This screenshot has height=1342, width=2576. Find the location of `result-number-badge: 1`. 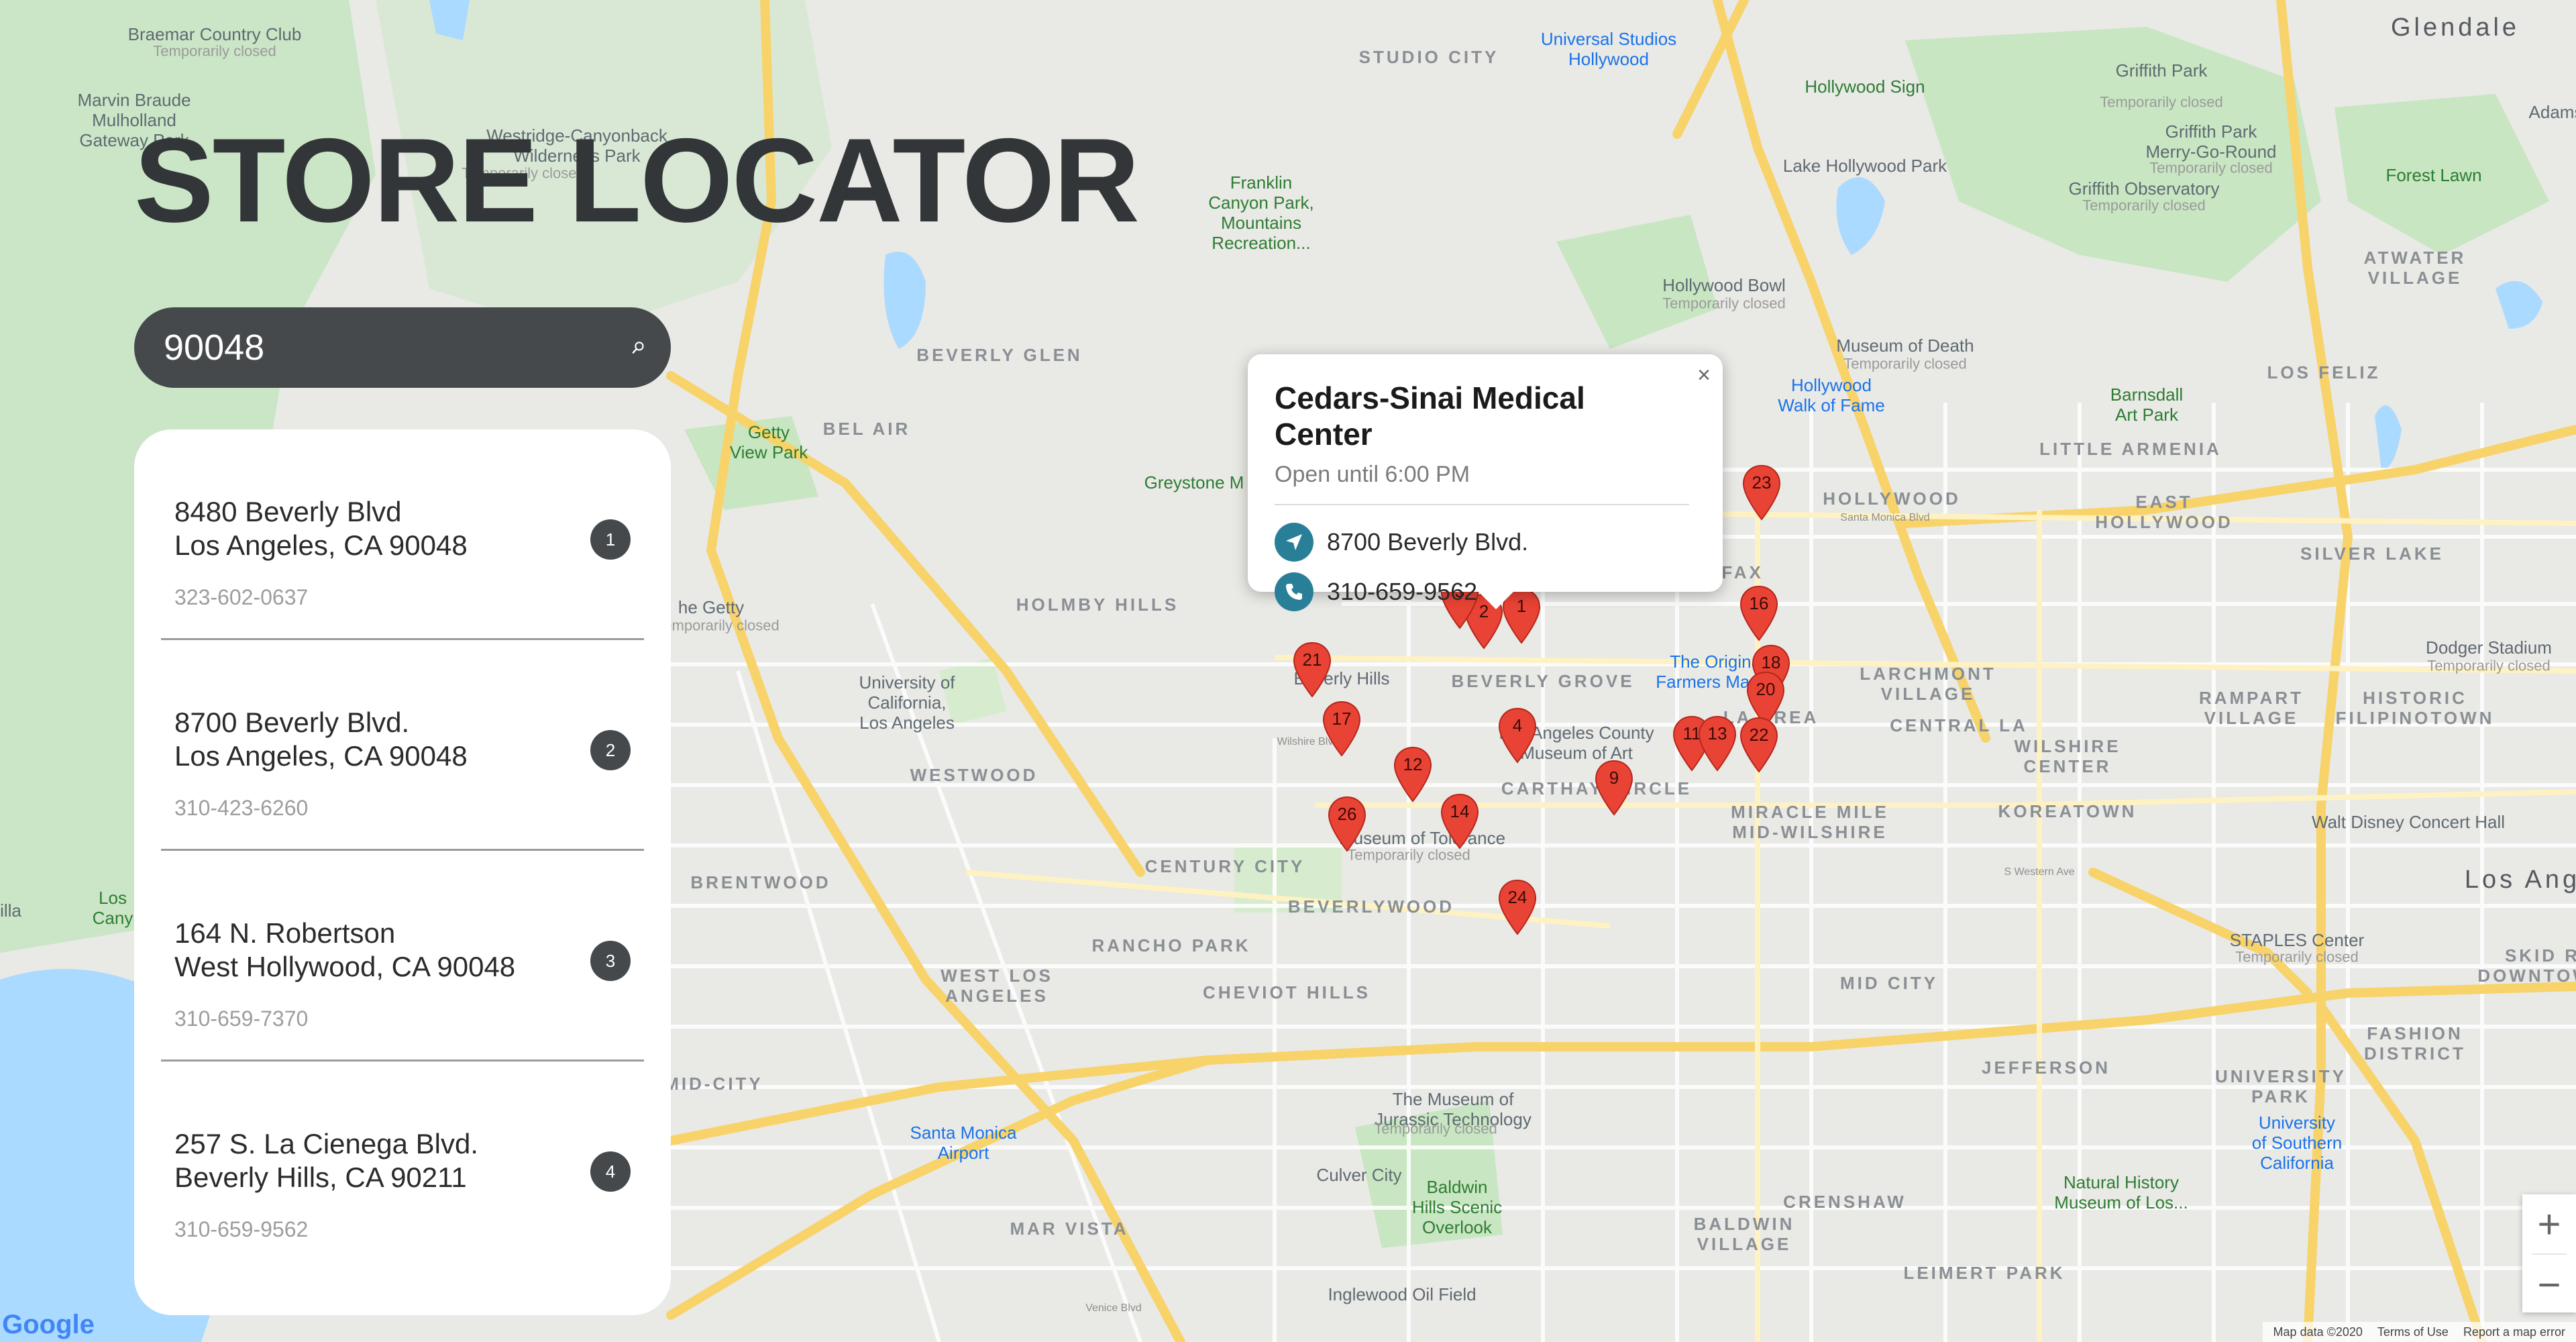

result-number-badge: 1 is located at coordinates (610, 539).